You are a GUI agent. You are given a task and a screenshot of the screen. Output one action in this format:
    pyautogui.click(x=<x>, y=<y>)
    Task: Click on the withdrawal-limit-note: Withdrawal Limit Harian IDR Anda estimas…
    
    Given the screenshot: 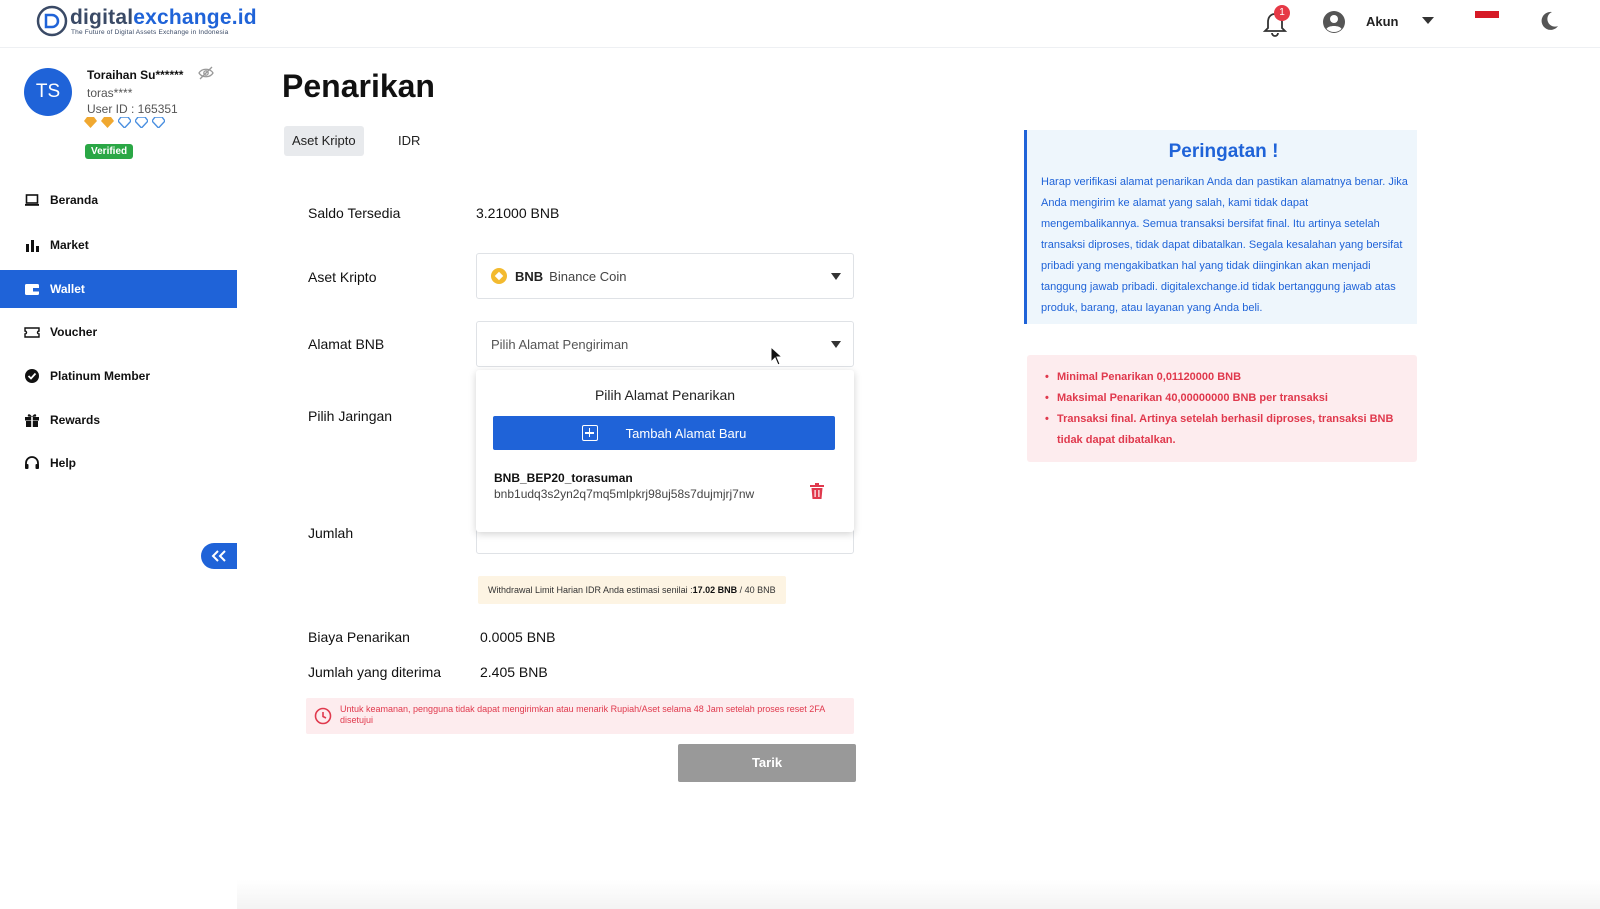 What is the action you would take?
    pyautogui.click(x=632, y=590)
    